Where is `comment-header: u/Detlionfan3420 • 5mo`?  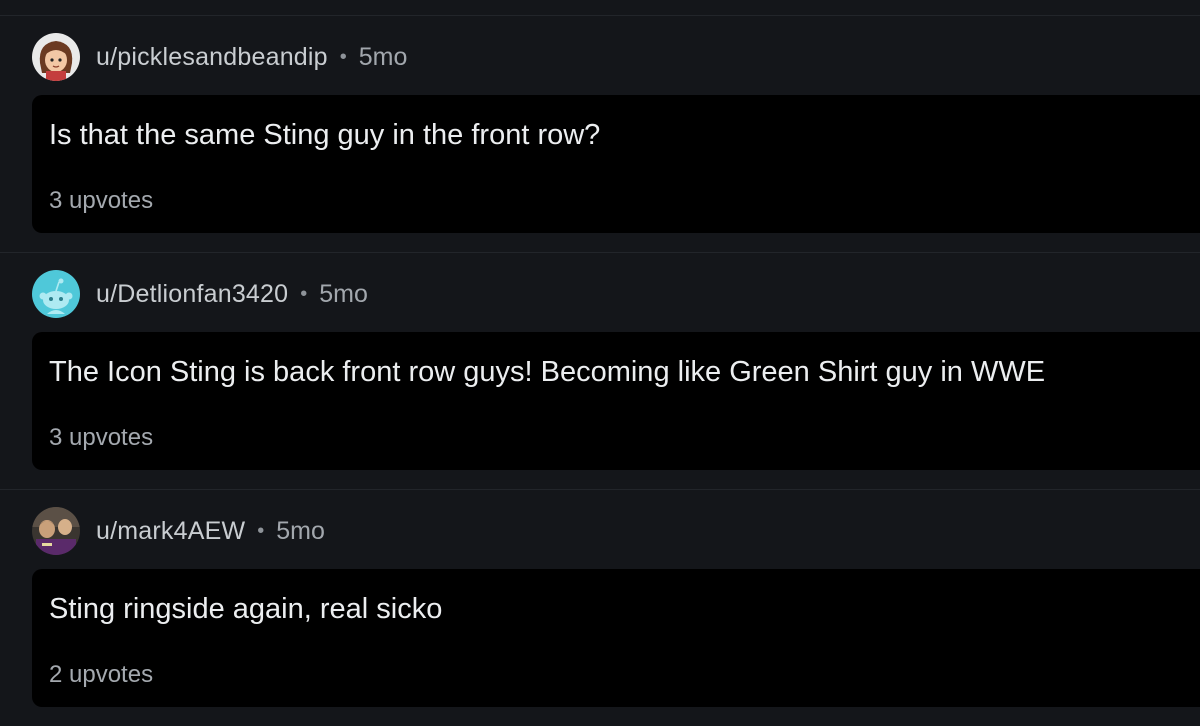 comment-header: u/Detlionfan3420 • 5mo is located at coordinates (200, 294).